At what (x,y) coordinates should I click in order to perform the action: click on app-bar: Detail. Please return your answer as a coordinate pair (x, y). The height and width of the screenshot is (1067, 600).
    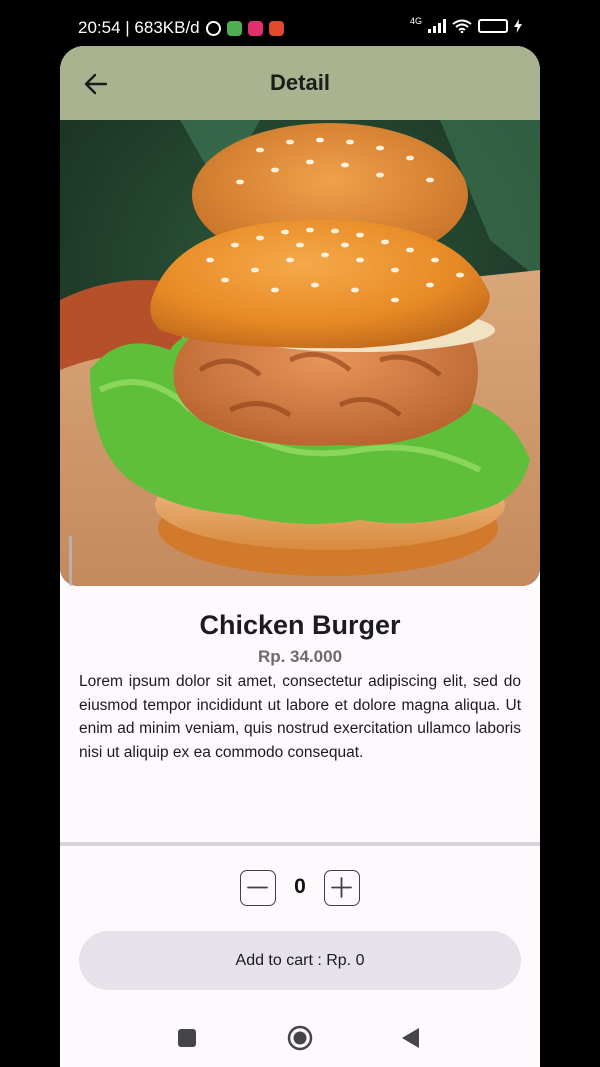
    Looking at the image, I should click on (300, 83).